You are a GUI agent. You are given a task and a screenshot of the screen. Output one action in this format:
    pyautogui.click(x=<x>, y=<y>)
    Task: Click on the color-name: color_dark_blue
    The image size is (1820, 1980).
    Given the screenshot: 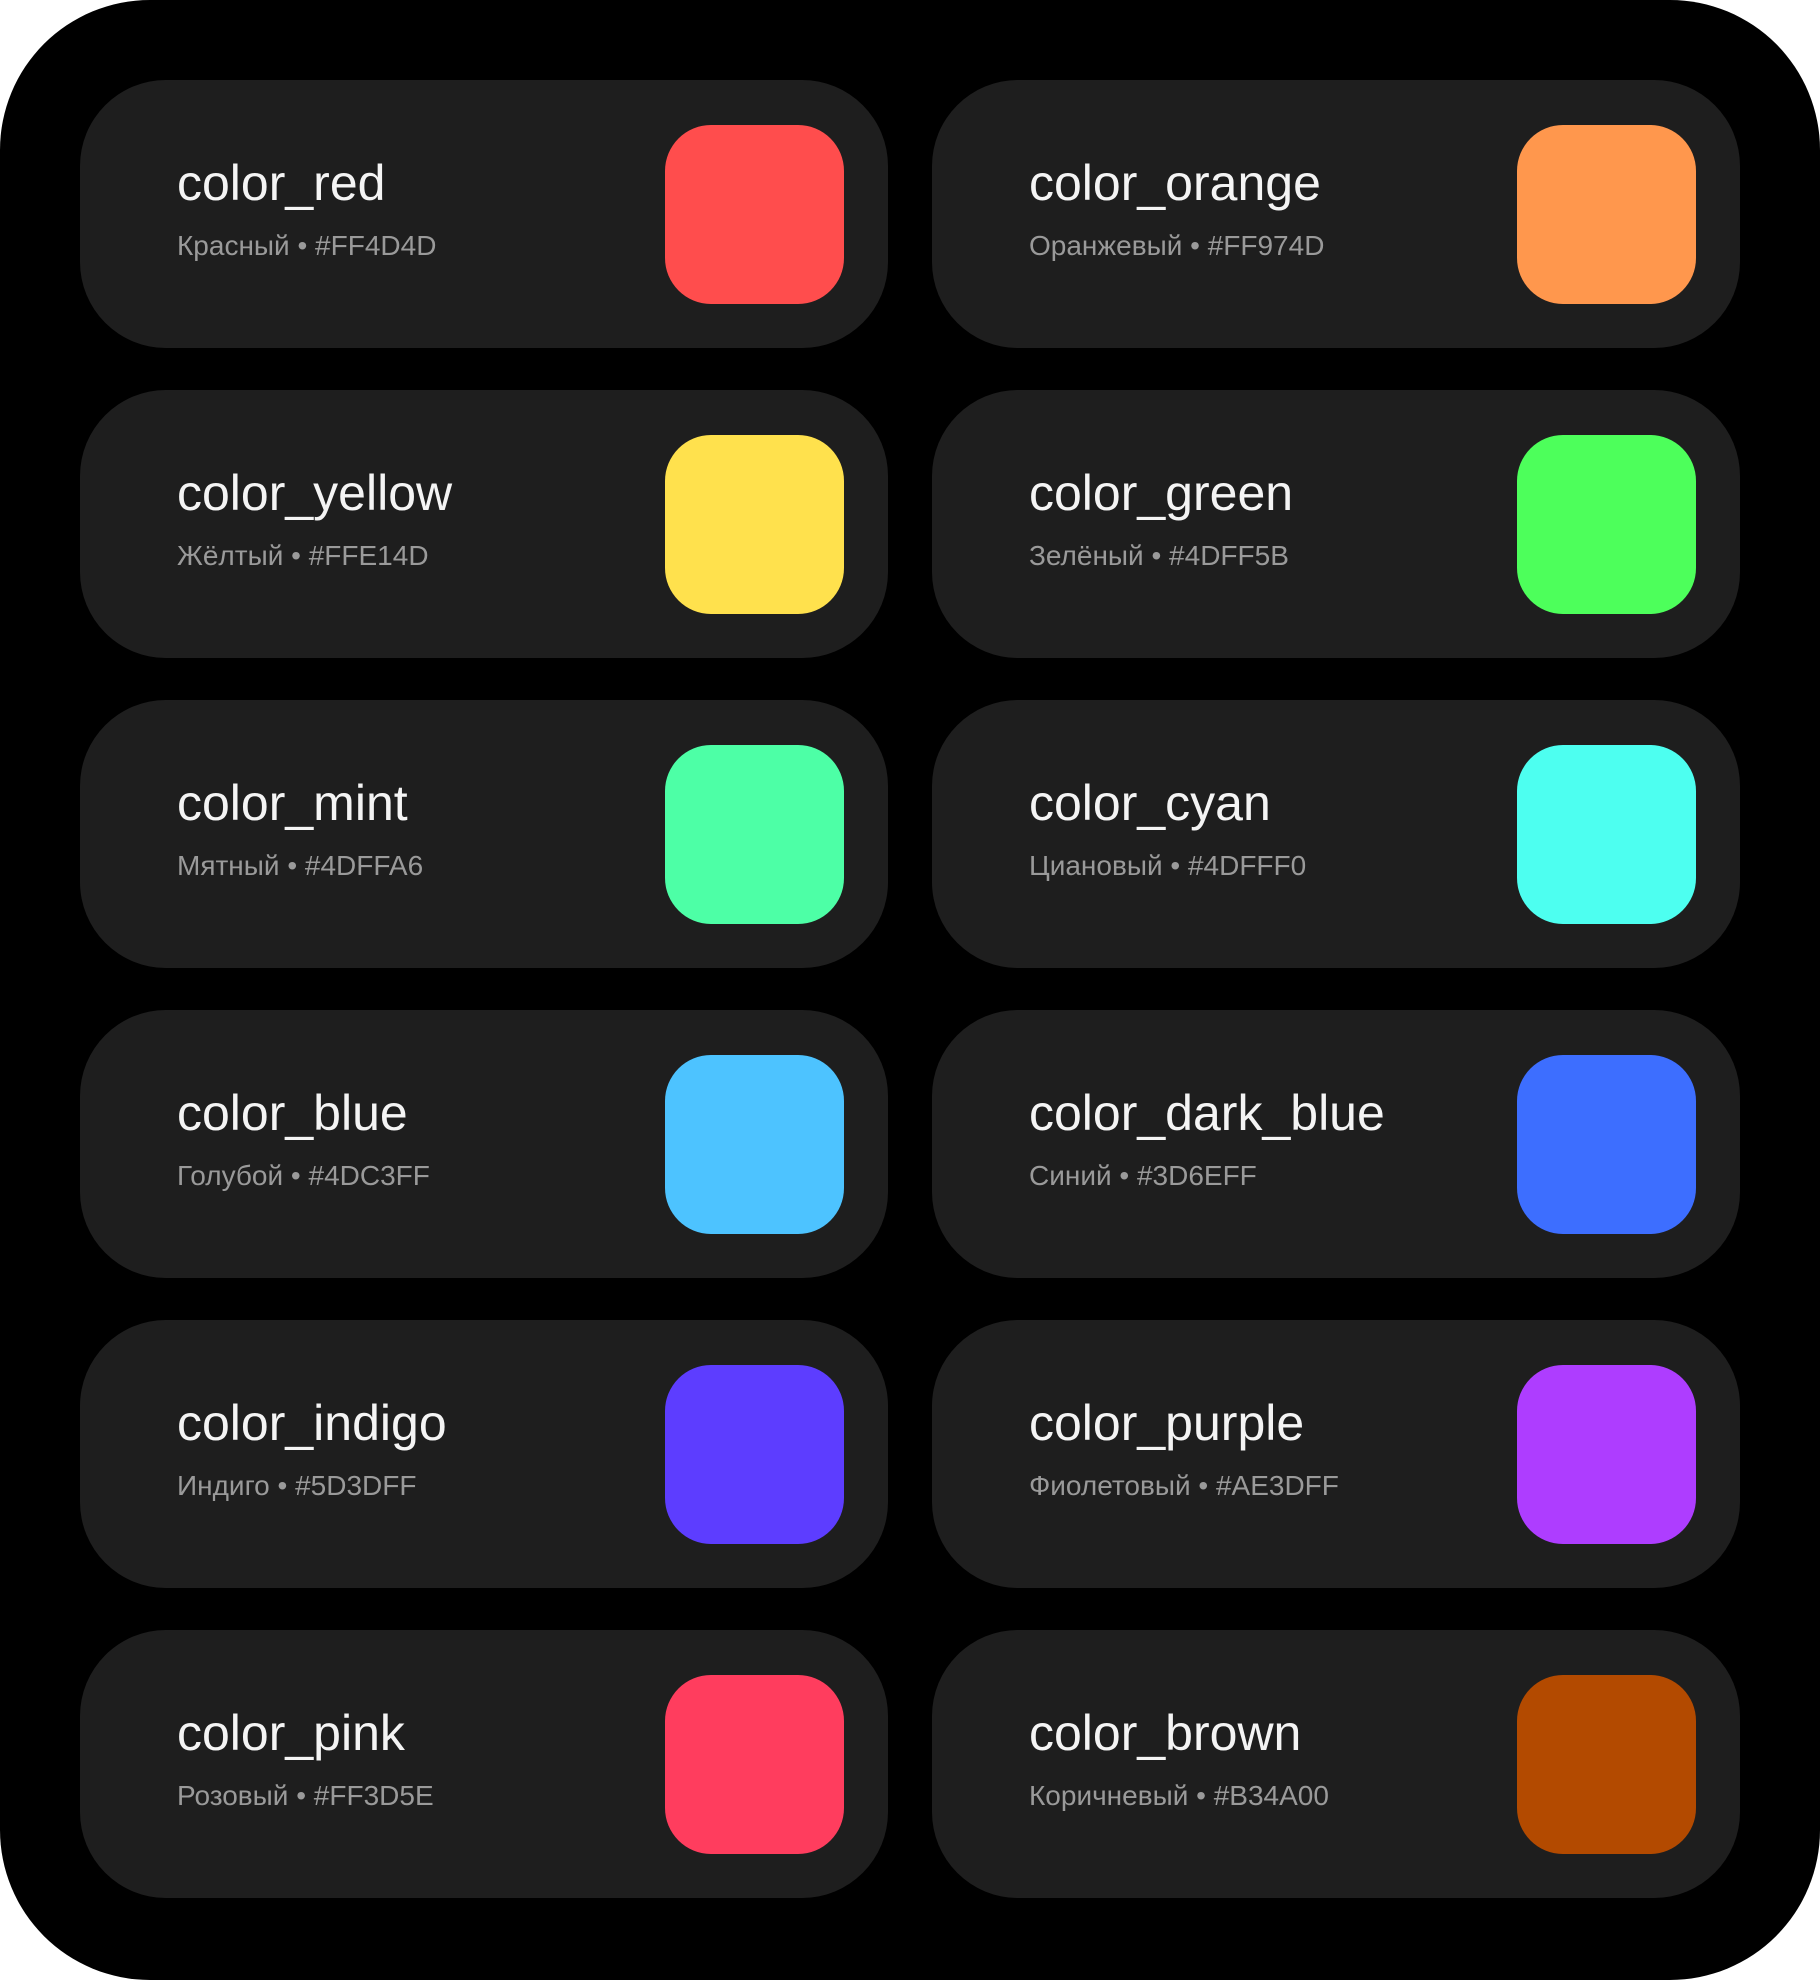 What is the action you would take?
    pyautogui.click(x=1207, y=1113)
    